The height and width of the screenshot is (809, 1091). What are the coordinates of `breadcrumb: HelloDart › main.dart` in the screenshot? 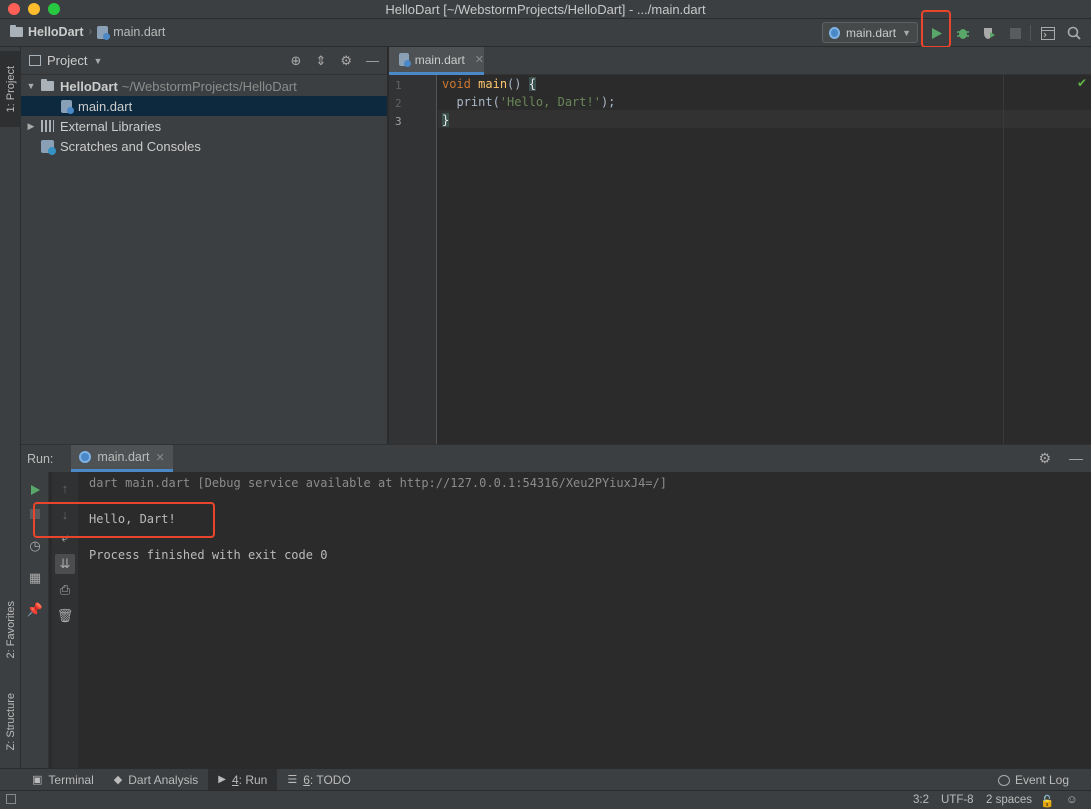 It's located at (87, 32).